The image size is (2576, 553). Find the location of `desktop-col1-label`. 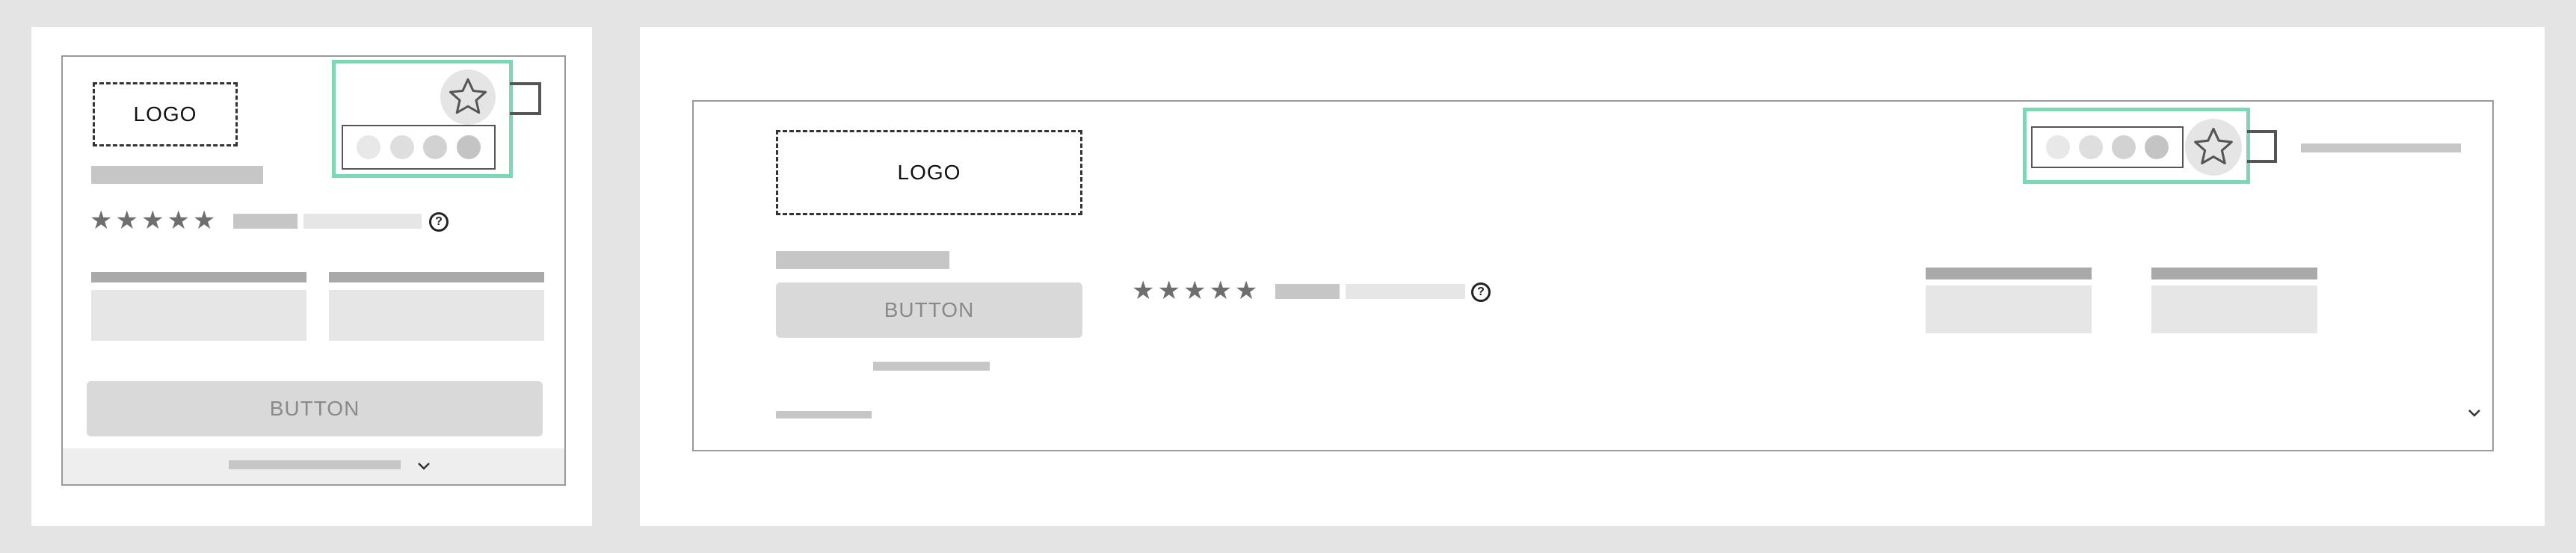

desktop-col1-label is located at coordinates (2009, 273).